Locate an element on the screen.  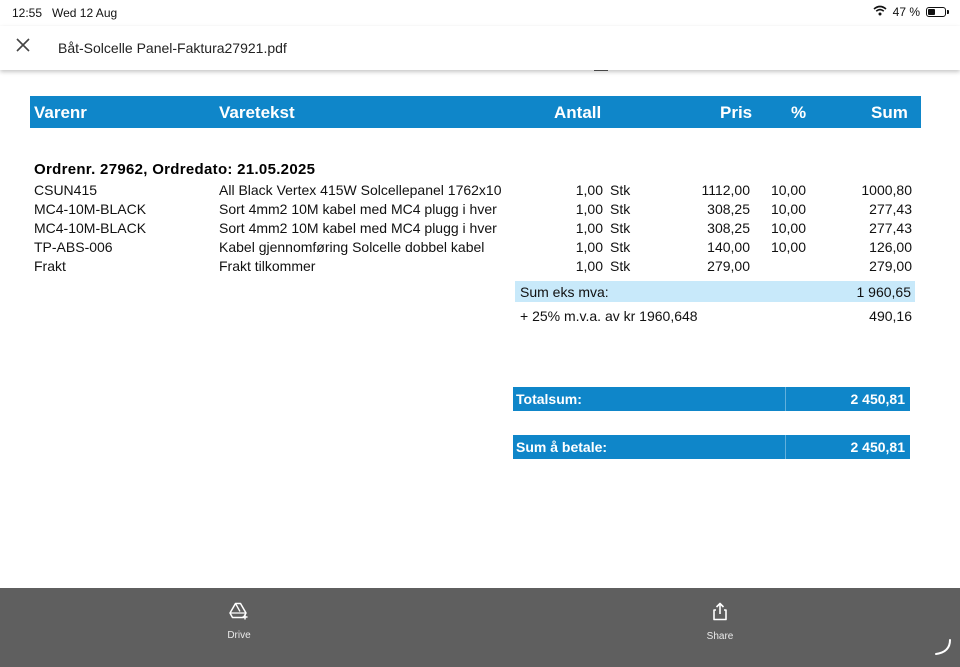
vat-row: + 25% m.v.a. av kr 1960,648 490,16 is located at coordinates (713, 316).